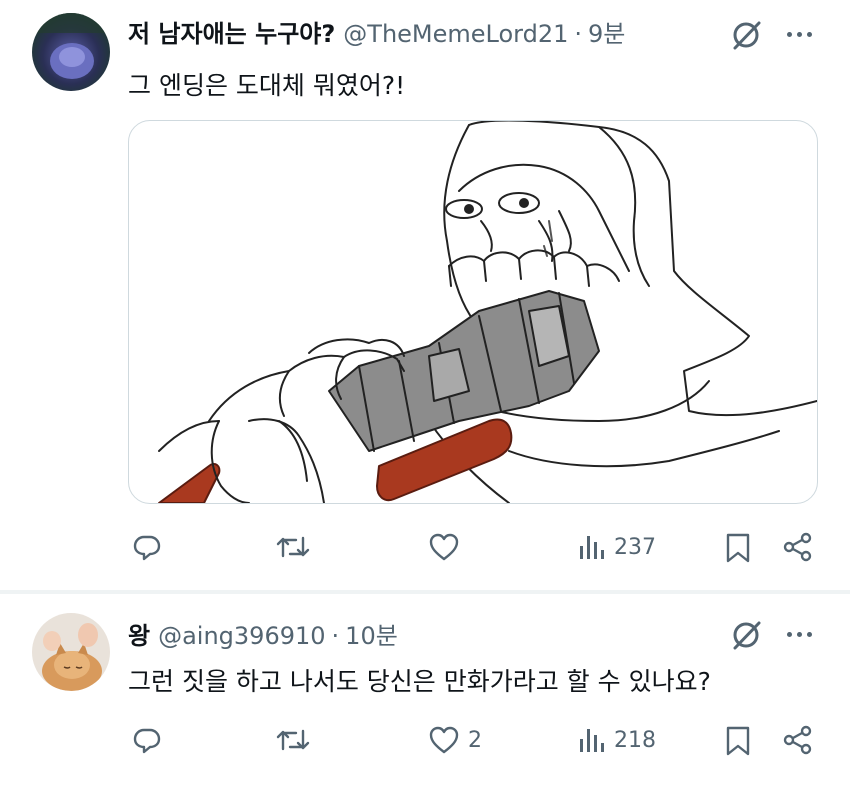  I want to click on author-handle: @TheMemeLord21, so click(455, 34).